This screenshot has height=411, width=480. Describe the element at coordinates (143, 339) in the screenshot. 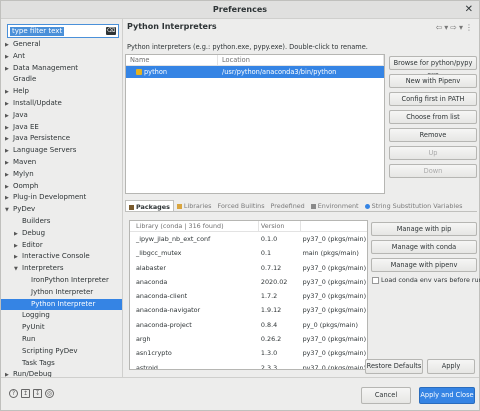

I see `package-name: argh` at that location.